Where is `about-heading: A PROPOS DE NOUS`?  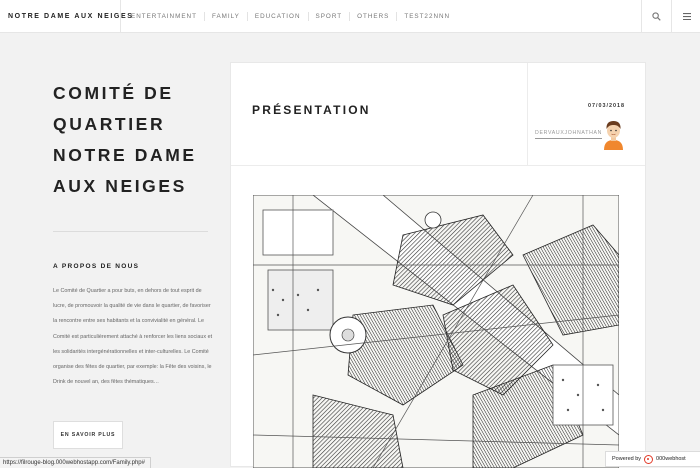 about-heading: A PROPOS DE NOUS is located at coordinates (96, 266).